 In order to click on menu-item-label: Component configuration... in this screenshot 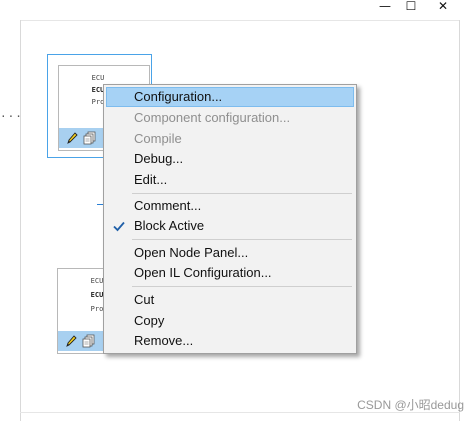, I will do `click(212, 117)`.